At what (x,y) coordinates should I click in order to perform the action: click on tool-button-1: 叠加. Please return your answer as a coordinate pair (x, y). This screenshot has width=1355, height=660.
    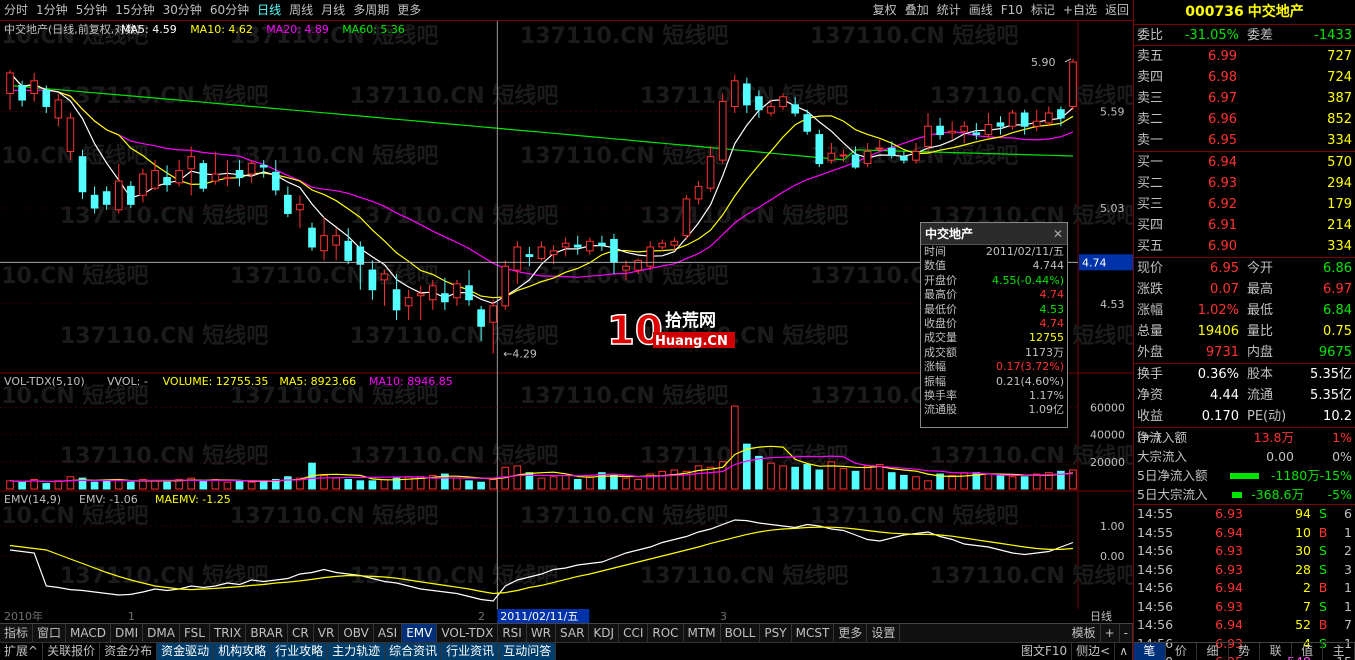
    Looking at the image, I should click on (917, 10).